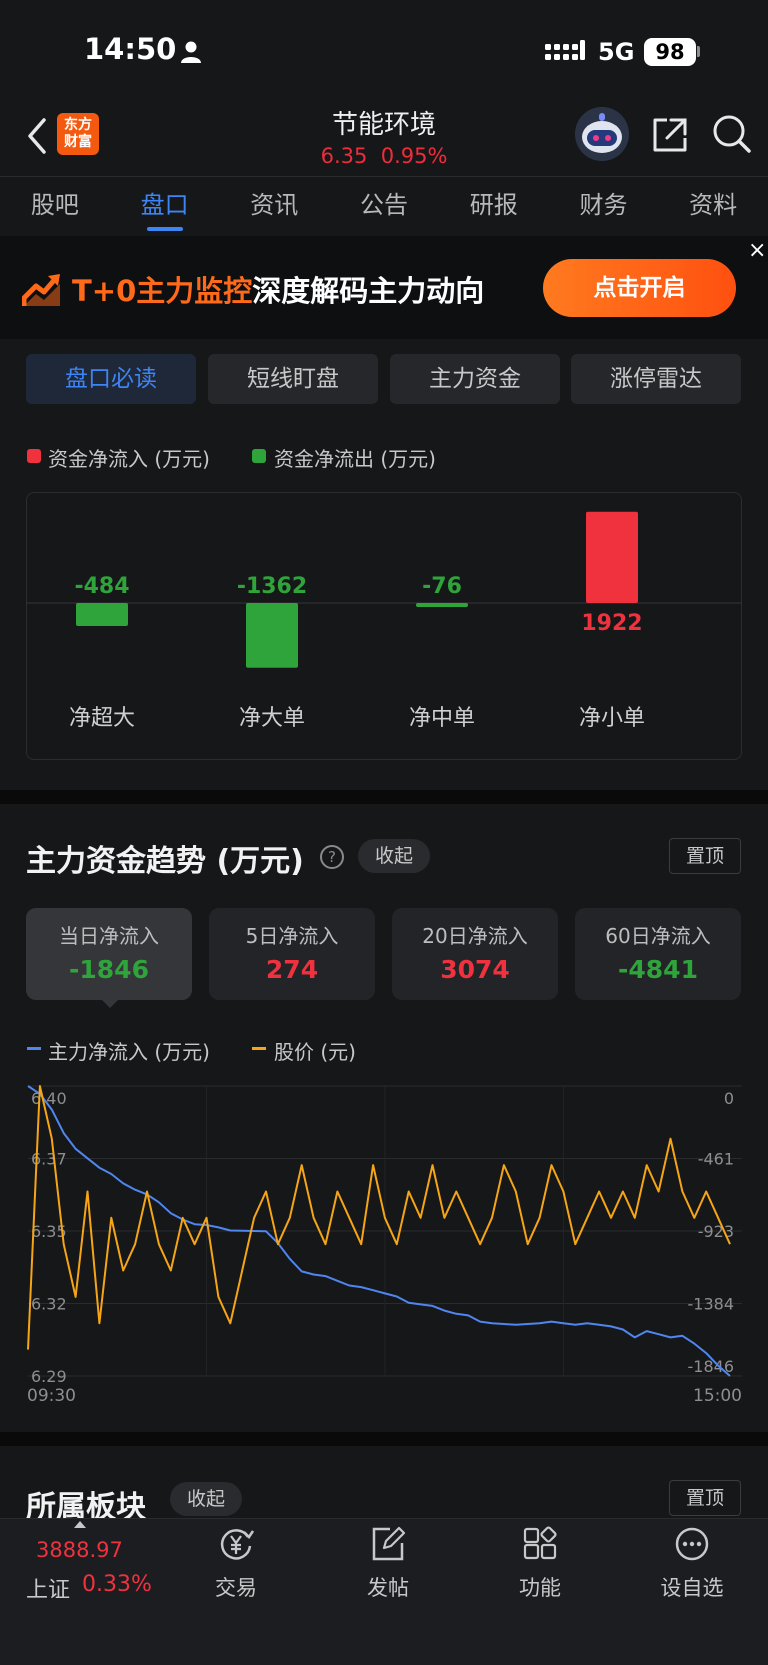 The image size is (768, 1665). Describe the element at coordinates (191, 52) in the screenshot. I see `person-icon` at that location.